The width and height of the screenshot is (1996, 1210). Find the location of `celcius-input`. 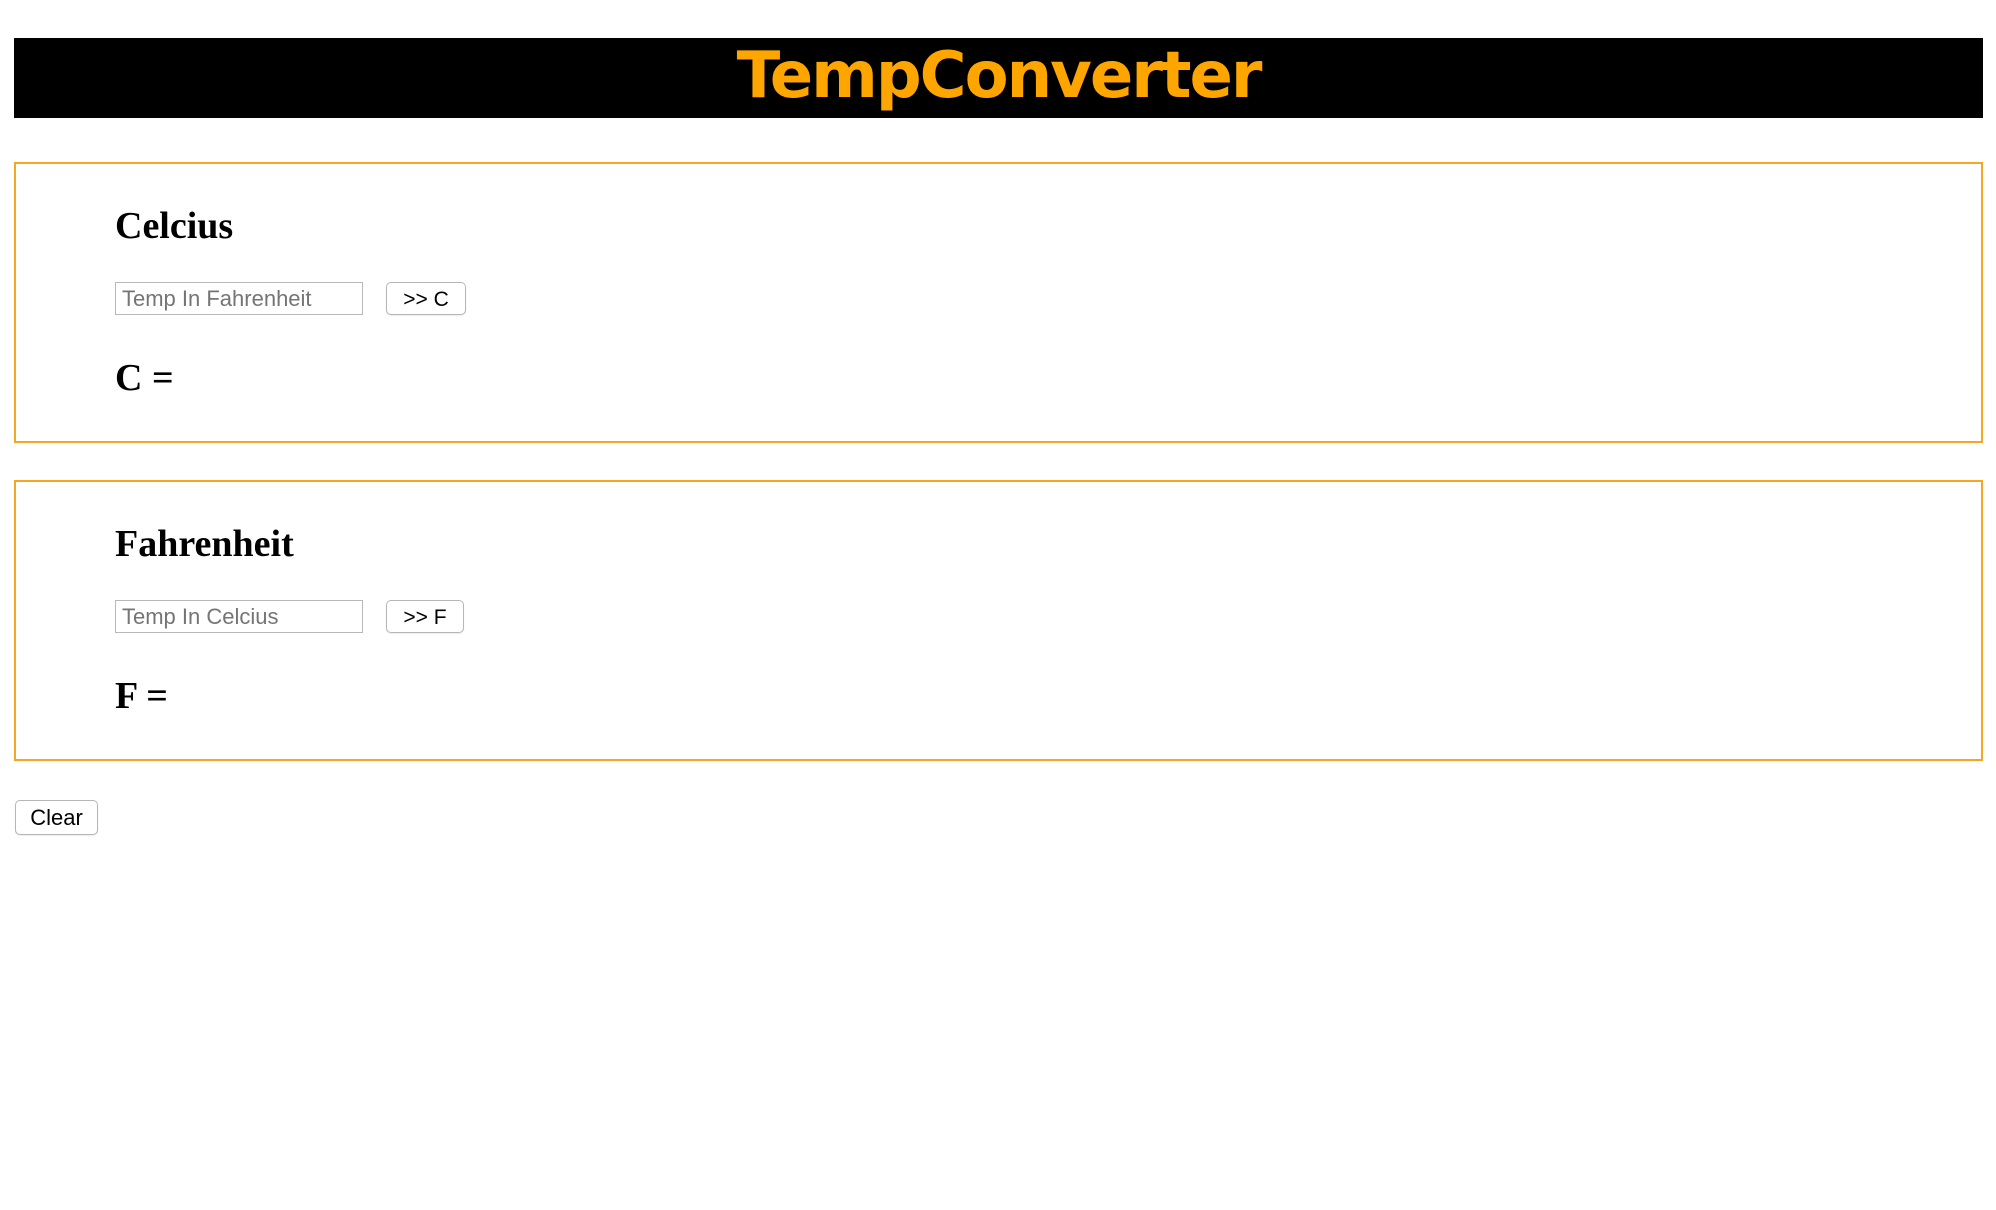

celcius-input is located at coordinates (239, 616).